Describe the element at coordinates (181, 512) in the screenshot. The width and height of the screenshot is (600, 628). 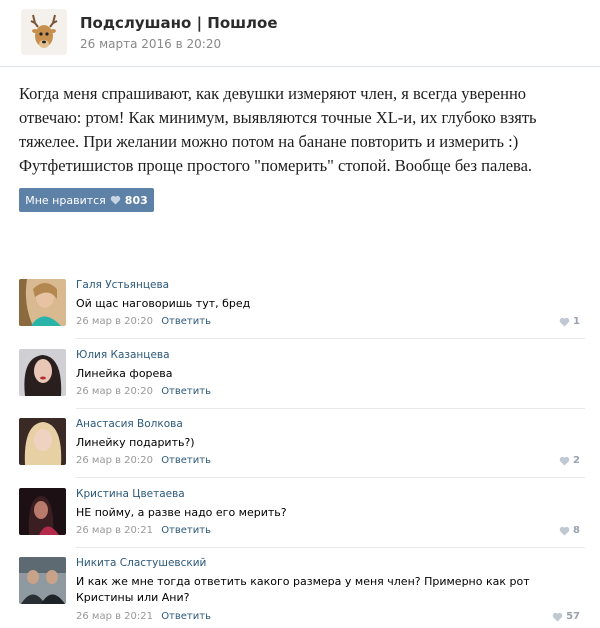
I see `comment-text: НЕ пойму, а разве надо его мерить?` at that location.